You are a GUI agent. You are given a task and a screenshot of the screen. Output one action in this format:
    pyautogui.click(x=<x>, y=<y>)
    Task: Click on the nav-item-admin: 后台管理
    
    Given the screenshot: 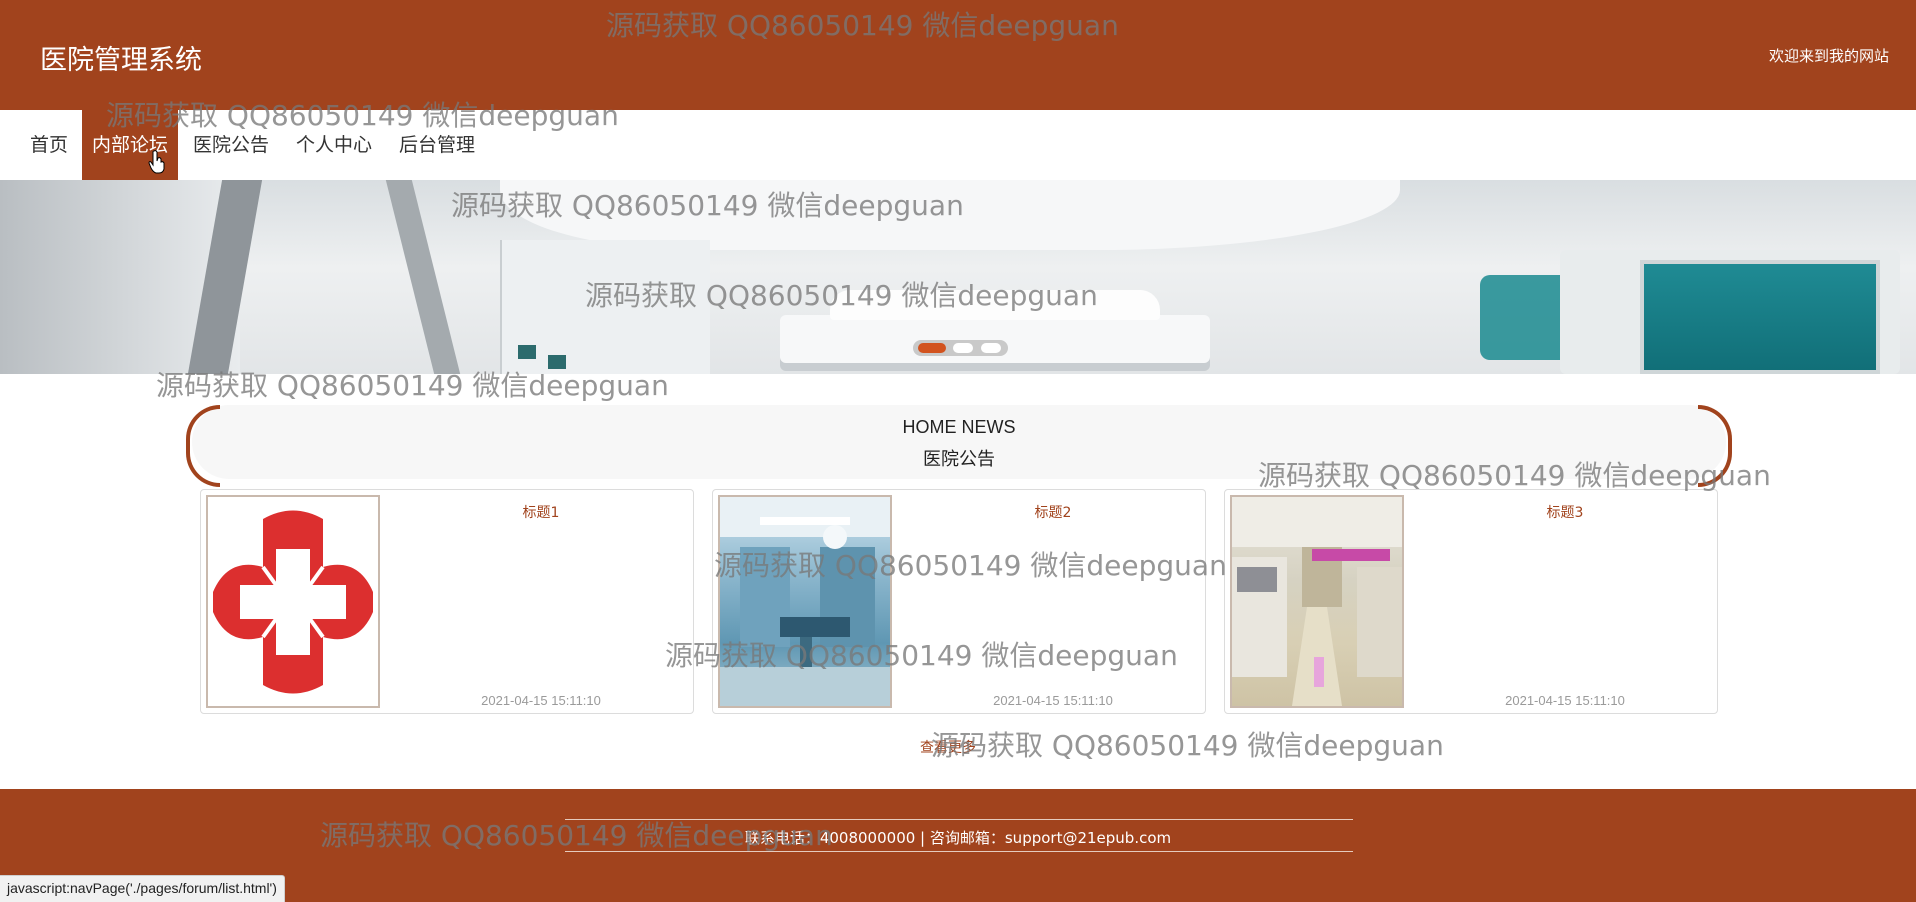 What is the action you would take?
    pyautogui.click(x=437, y=145)
    